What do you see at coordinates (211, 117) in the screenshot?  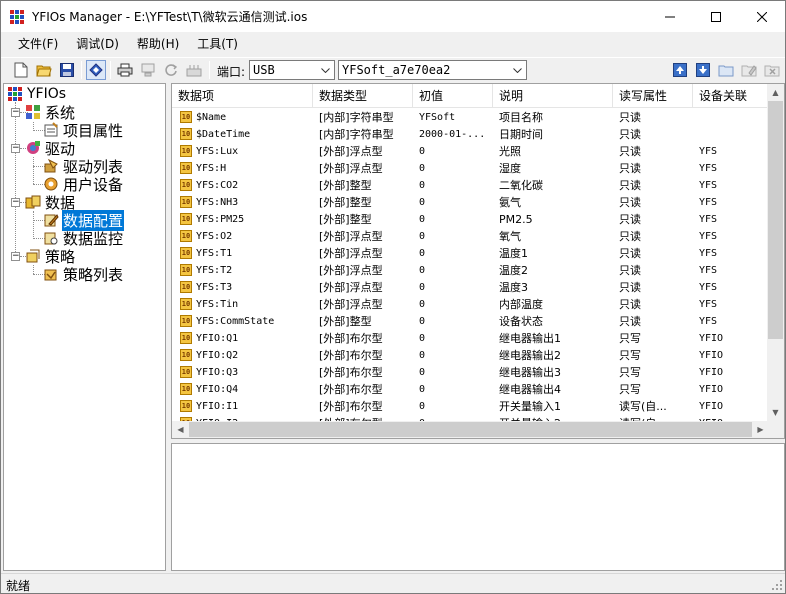 I see `cell-item: $Name` at bounding box center [211, 117].